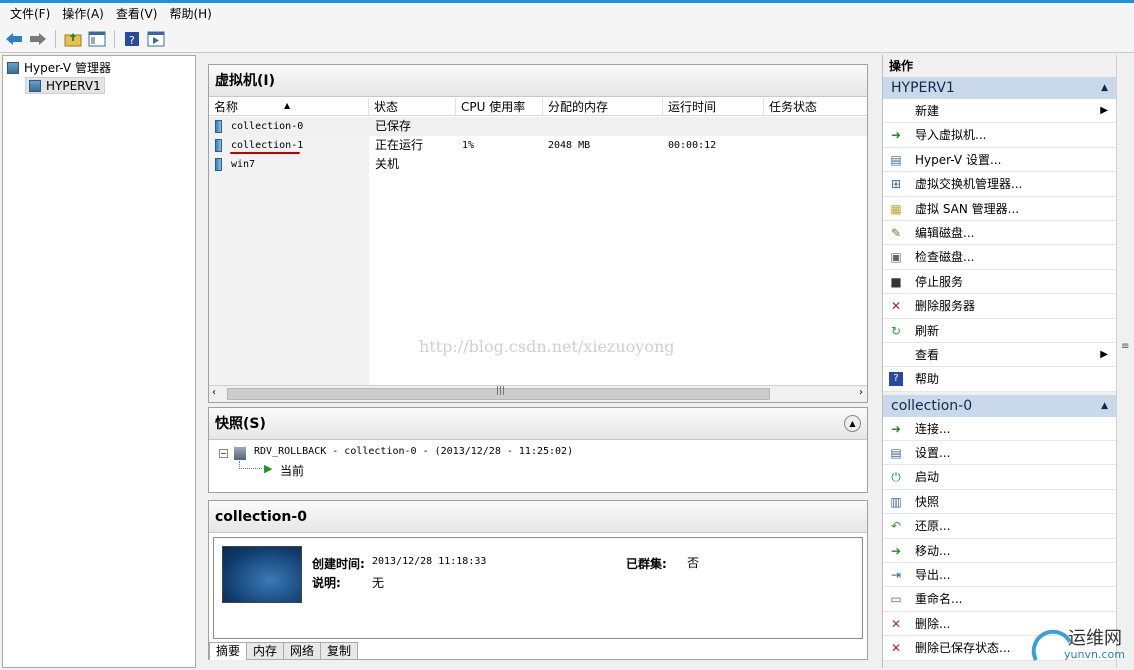  What do you see at coordinates (156, 39) in the screenshot?
I see `show-hide-action-pane-button` at bounding box center [156, 39].